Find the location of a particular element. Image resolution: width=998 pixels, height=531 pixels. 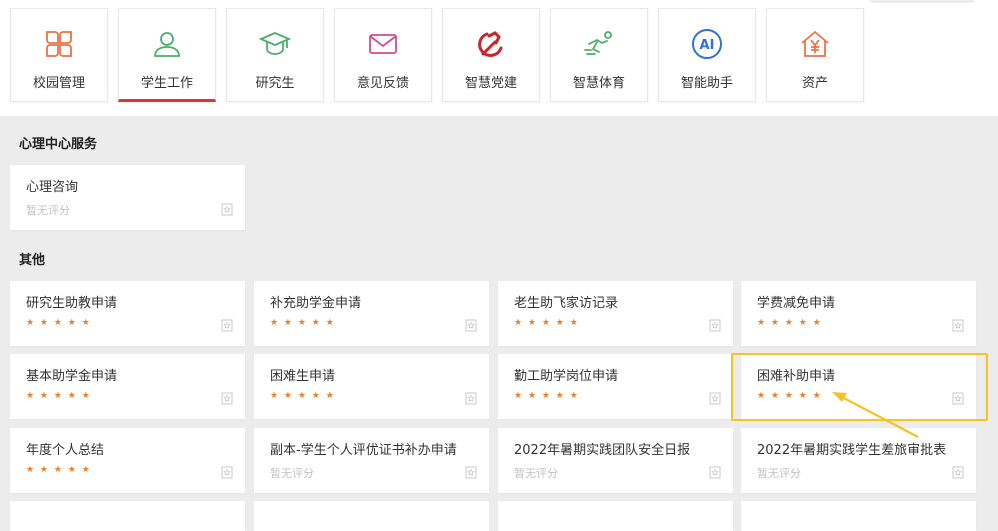

card-title: 2022年暑期实践学生差旅审批表 is located at coordinates (852, 450).